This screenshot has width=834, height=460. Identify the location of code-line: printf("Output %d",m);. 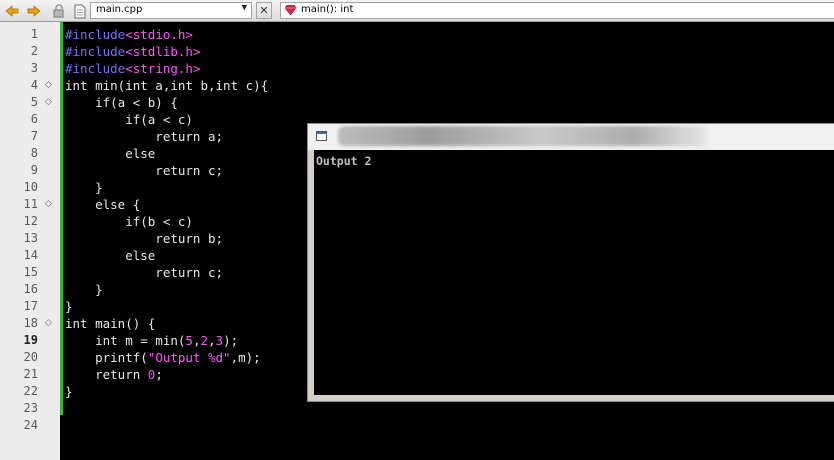
(163, 357).